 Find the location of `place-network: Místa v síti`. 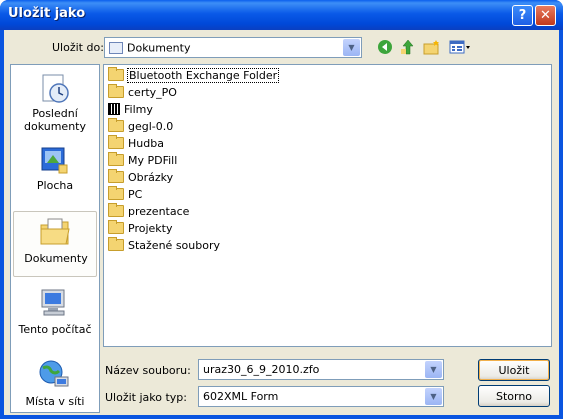

place-network: Místa v síti is located at coordinates (55, 387).